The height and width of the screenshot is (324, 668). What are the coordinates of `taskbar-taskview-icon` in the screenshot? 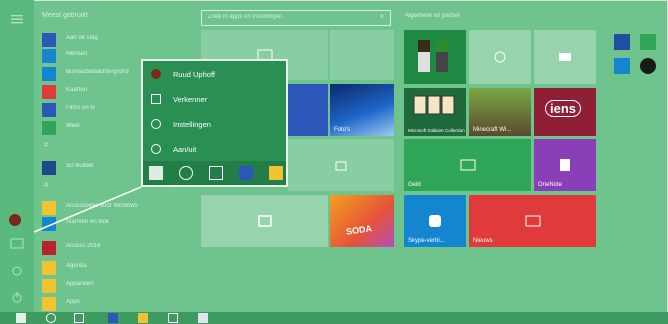 It's located at (79, 318).